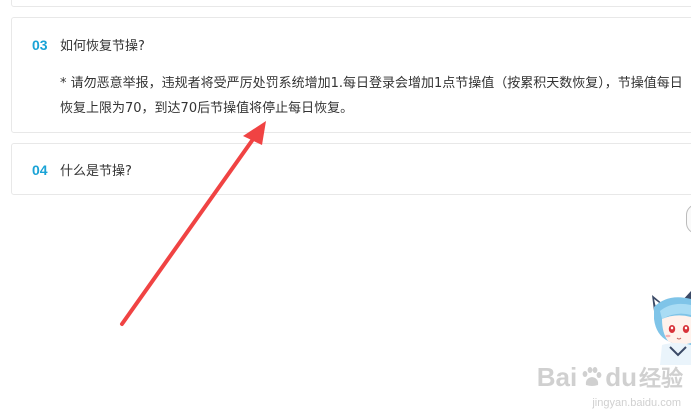  I want to click on step-header: 03 如何恢复节操?, so click(88, 45).